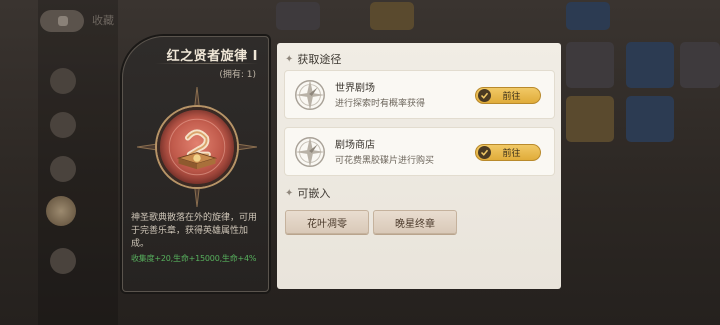 The image size is (720, 325). I want to click on melody-emblem, so click(197, 147).